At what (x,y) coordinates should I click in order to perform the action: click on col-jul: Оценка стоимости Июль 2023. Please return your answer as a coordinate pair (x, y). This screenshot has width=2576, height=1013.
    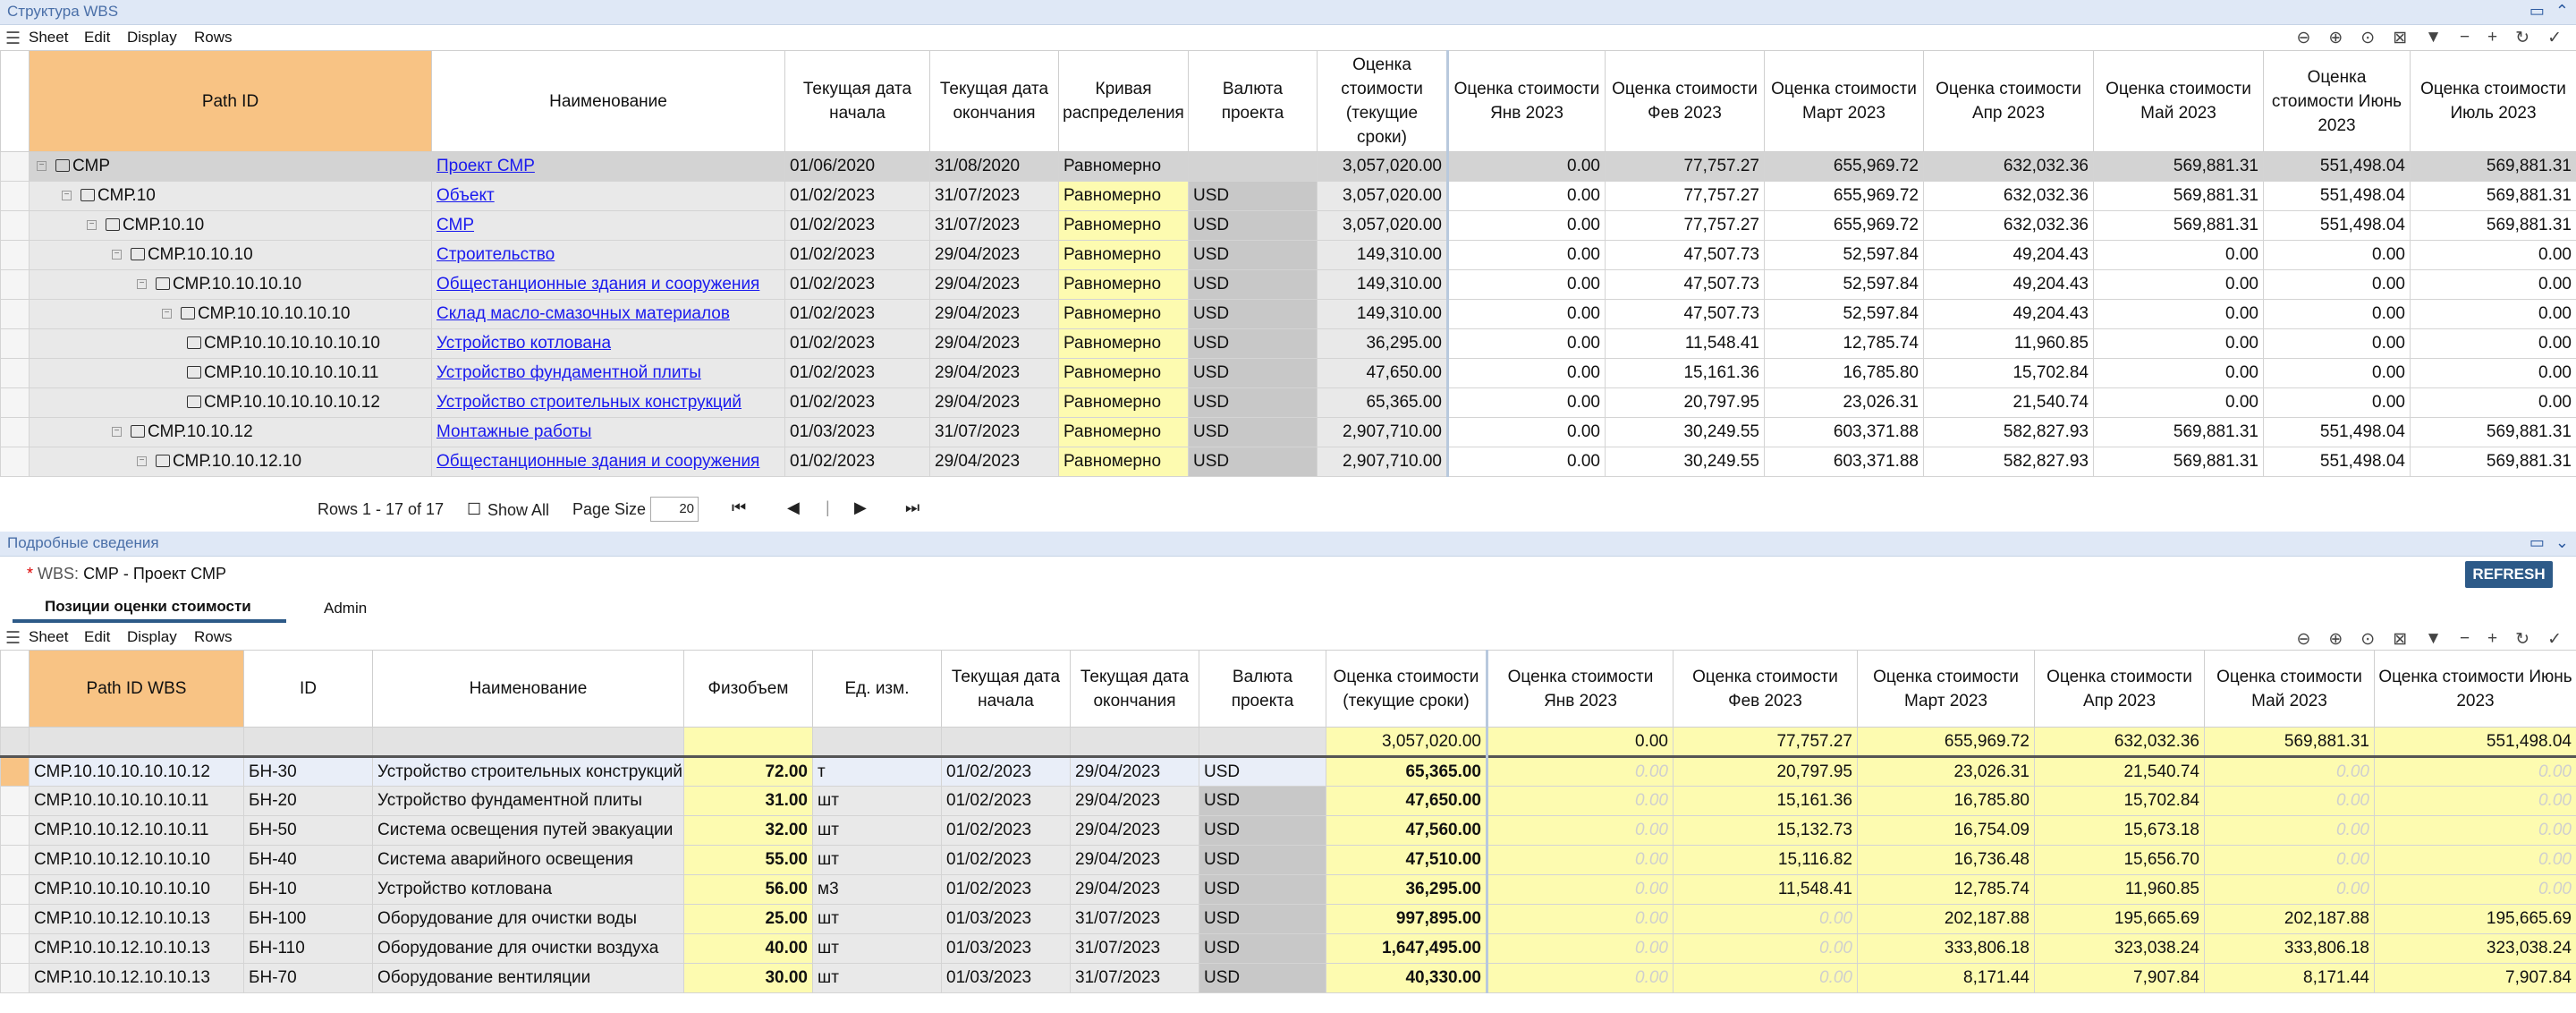
    Looking at the image, I should click on (2493, 101).